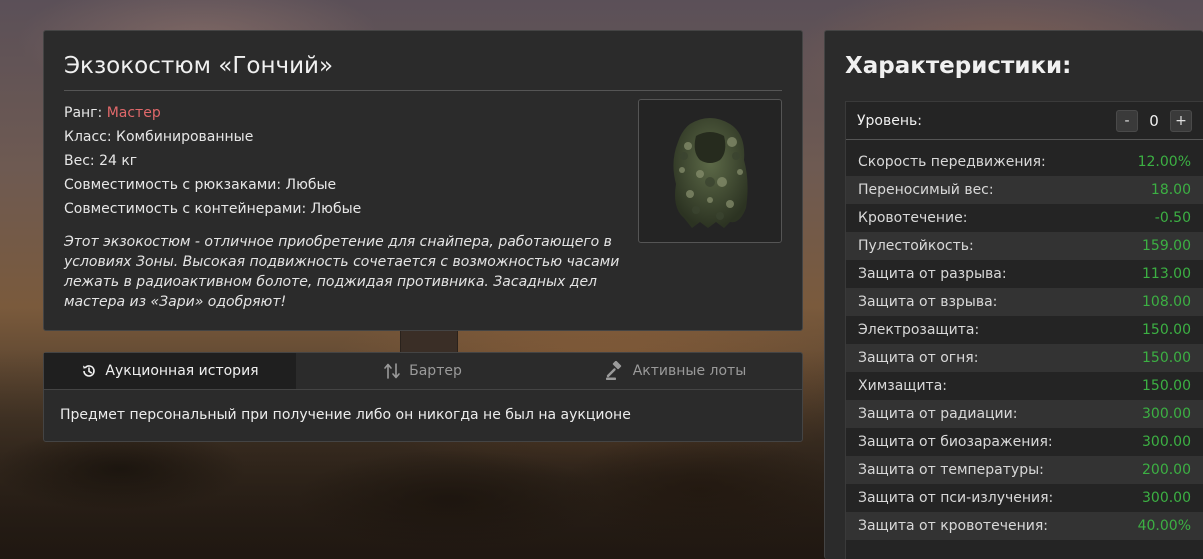 This screenshot has width=1203, height=559. I want to click on stat-name: Защита от взрыва:, so click(928, 302).